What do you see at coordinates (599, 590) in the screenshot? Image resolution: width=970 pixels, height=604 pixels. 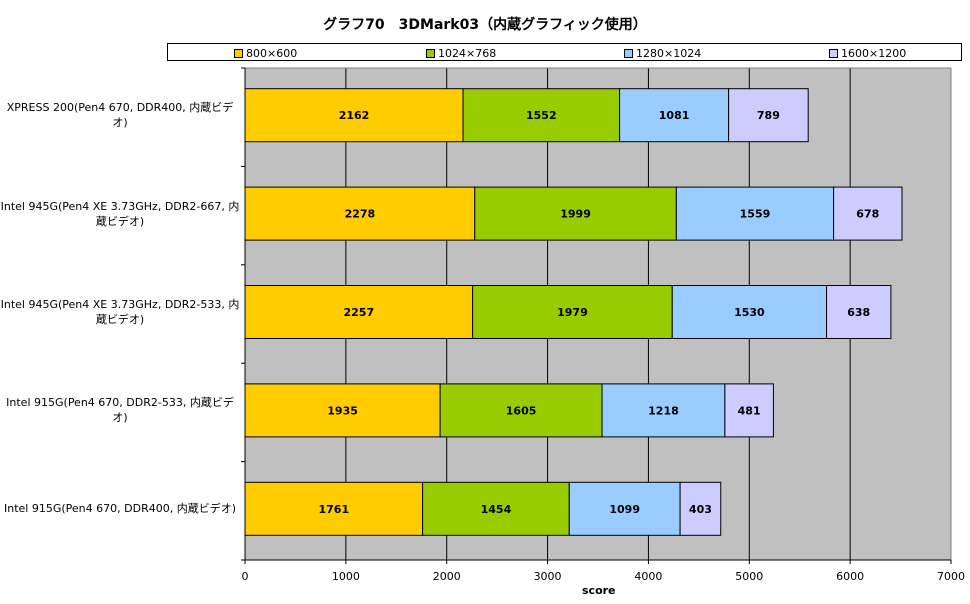 I see `x-axis-title: score` at bounding box center [599, 590].